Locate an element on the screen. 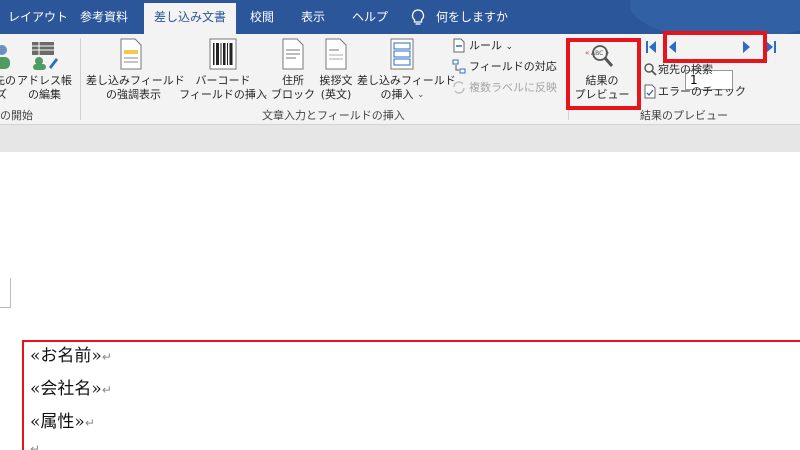 The image size is (800, 450). select-recipients-label-2: ズ is located at coordinates (3, 95).